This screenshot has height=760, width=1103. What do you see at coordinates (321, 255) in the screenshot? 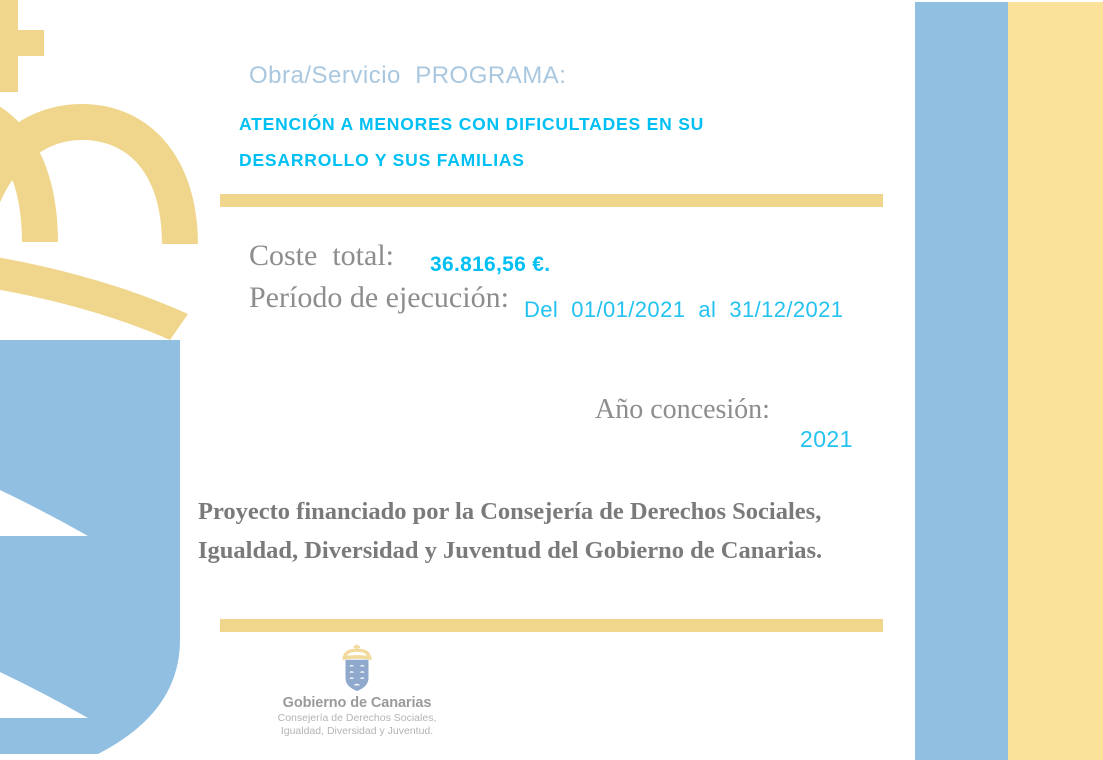
I see `total-cost-label: Coste total:` at bounding box center [321, 255].